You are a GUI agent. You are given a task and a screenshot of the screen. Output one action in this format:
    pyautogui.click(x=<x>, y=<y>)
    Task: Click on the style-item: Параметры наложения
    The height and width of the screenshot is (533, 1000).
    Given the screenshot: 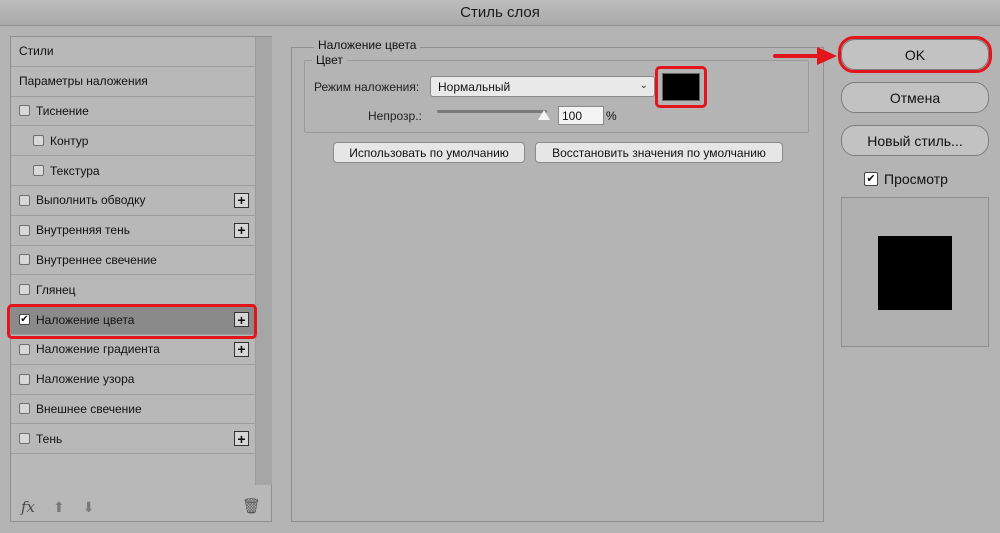 What is the action you would take?
    pyautogui.click(x=133, y=82)
    